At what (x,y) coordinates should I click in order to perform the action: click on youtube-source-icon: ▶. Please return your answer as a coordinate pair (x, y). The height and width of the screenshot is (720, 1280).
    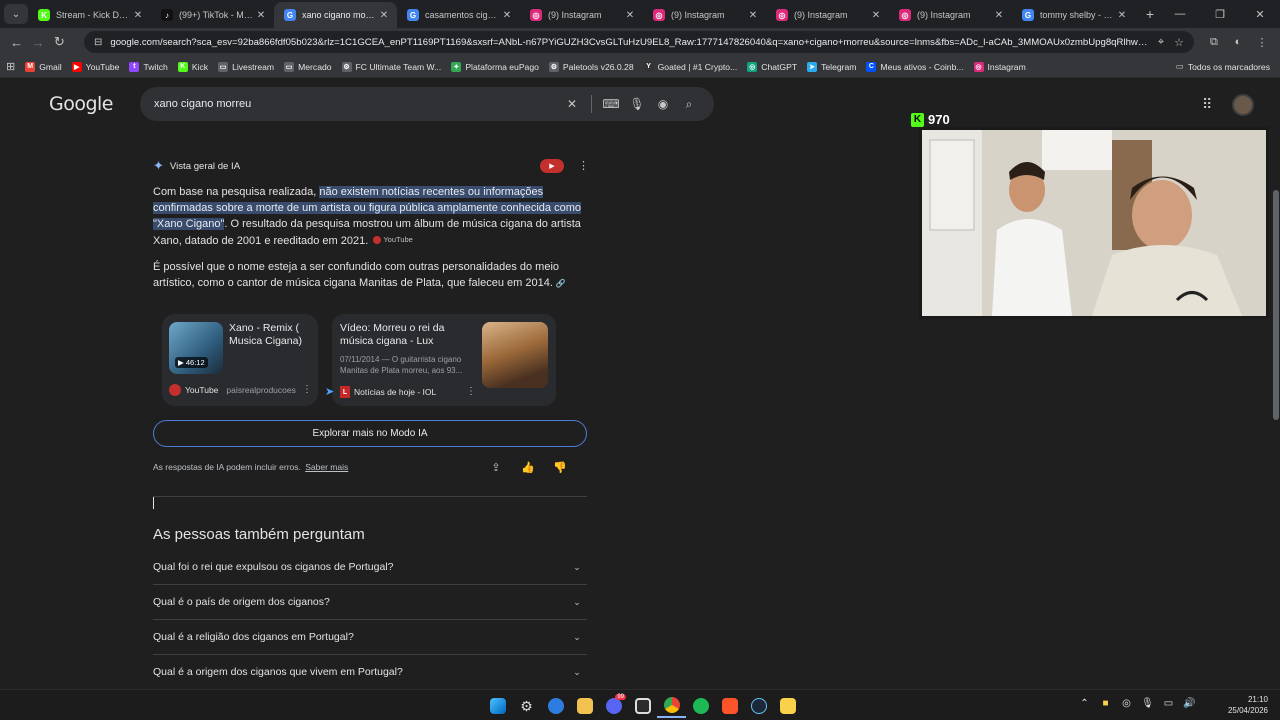
    Looking at the image, I should click on (552, 166).